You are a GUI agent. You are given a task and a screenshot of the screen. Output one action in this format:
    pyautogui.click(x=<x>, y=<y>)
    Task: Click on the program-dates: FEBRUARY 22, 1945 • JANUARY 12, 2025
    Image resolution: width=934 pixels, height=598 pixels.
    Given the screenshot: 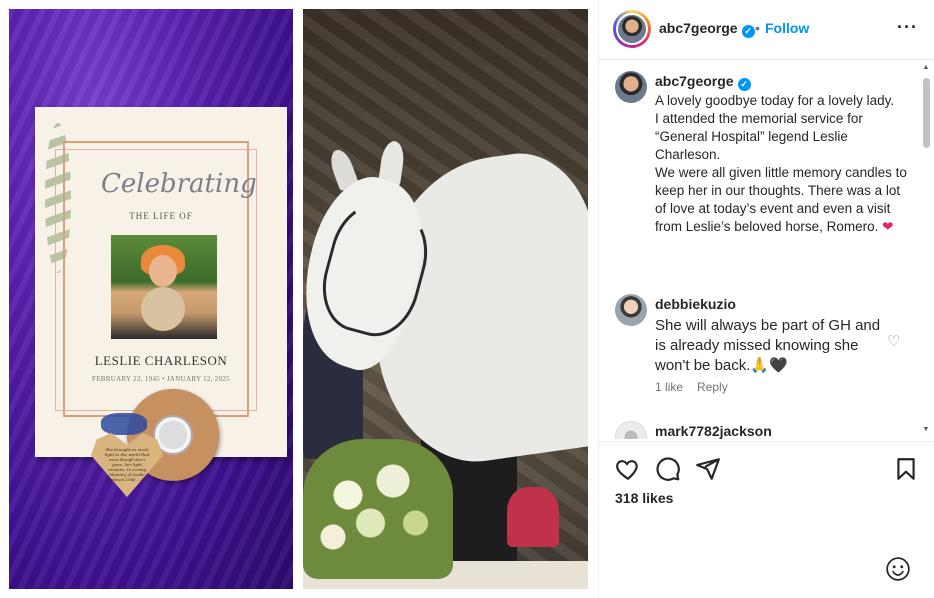 What is the action you would take?
    pyautogui.click(x=161, y=379)
    